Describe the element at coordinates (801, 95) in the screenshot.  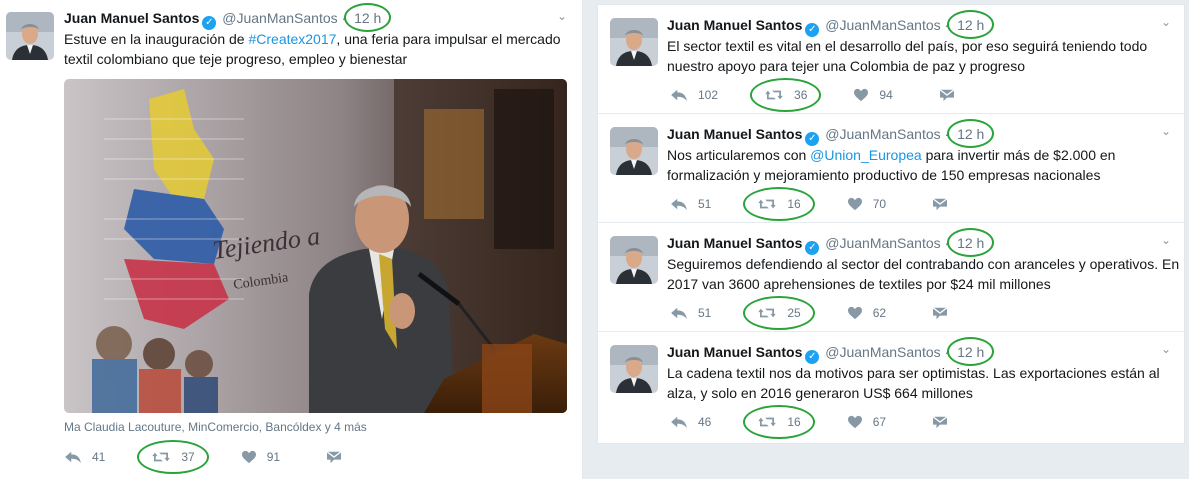
I see `retweet-count: 36` at that location.